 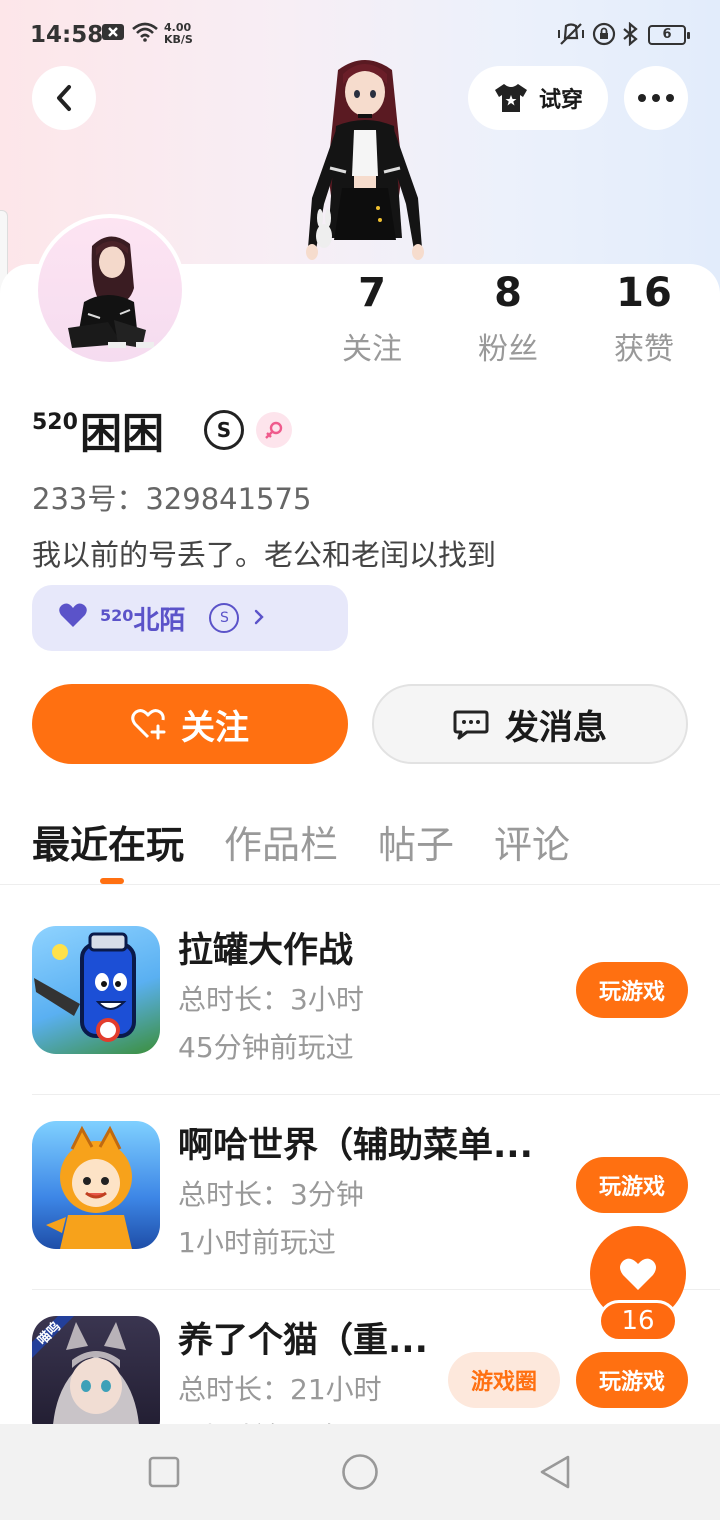 What do you see at coordinates (172, 499) in the screenshot?
I see `user-id: 233号：329841575` at bounding box center [172, 499].